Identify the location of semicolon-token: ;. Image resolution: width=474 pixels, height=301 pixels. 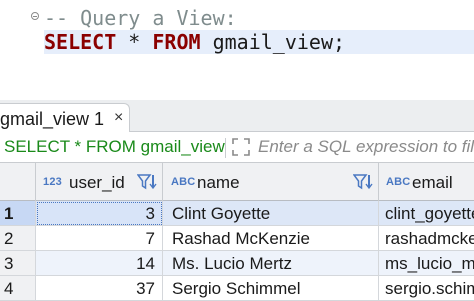
(339, 42).